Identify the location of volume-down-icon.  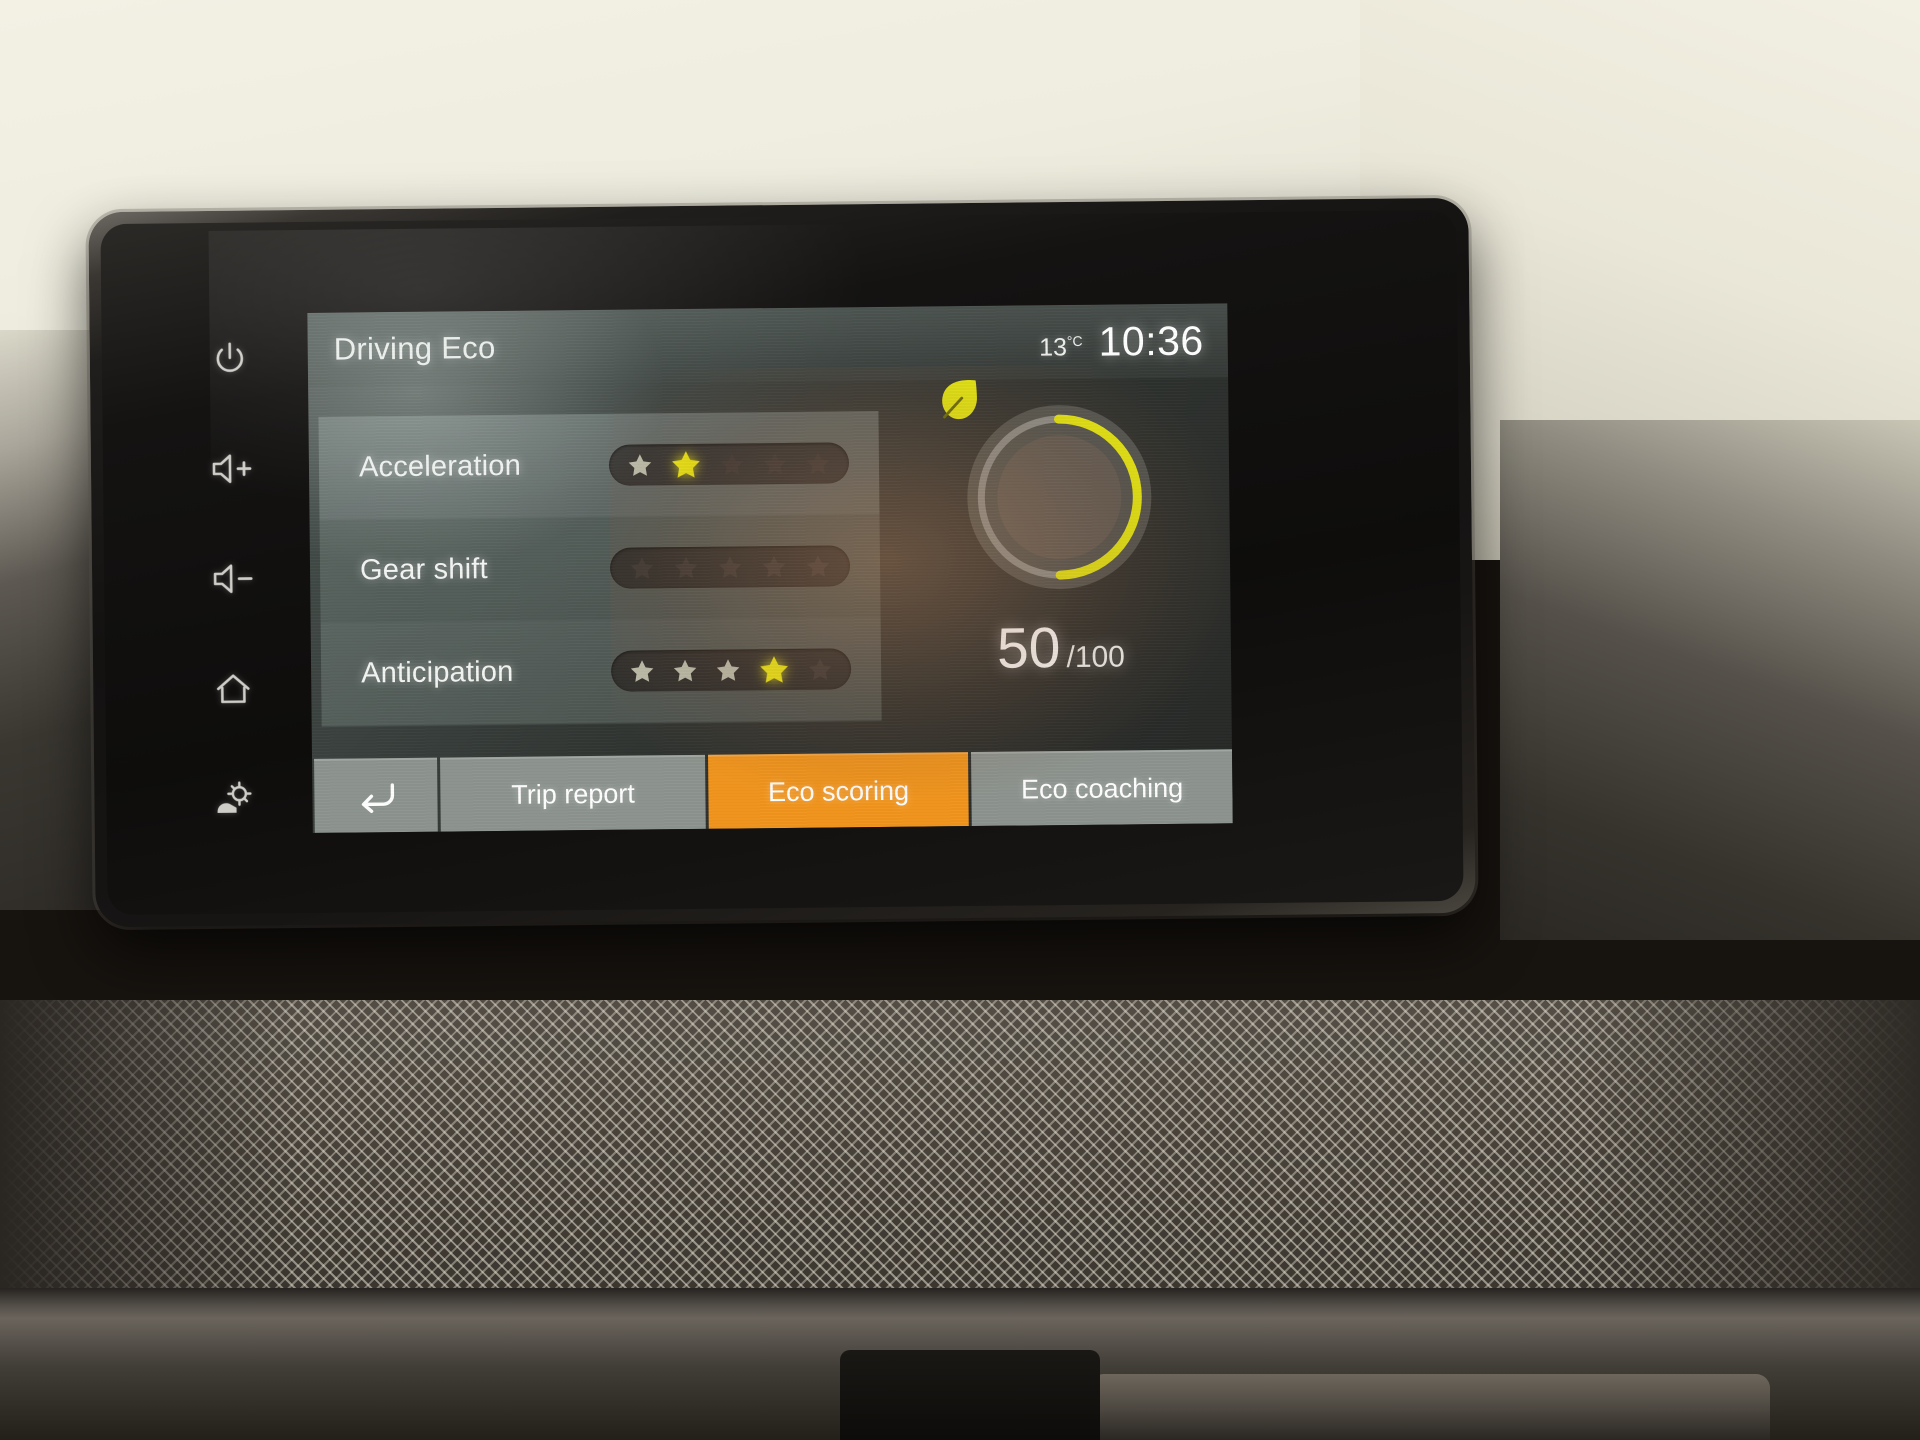
(232, 579).